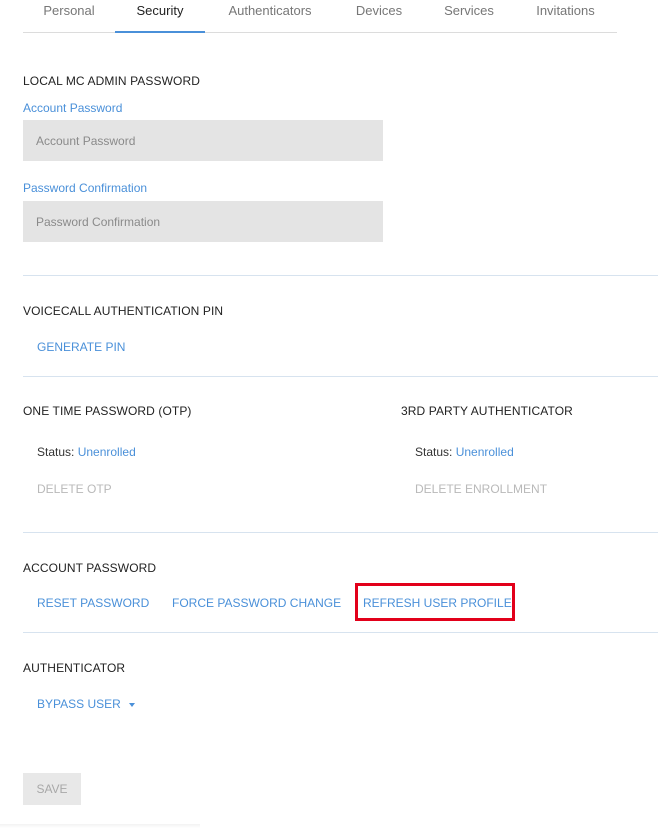  What do you see at coordinates (484, 452) in the screenshot?
I see `third-party-status-value: Unenrolled` at bounding box center [484, 452].